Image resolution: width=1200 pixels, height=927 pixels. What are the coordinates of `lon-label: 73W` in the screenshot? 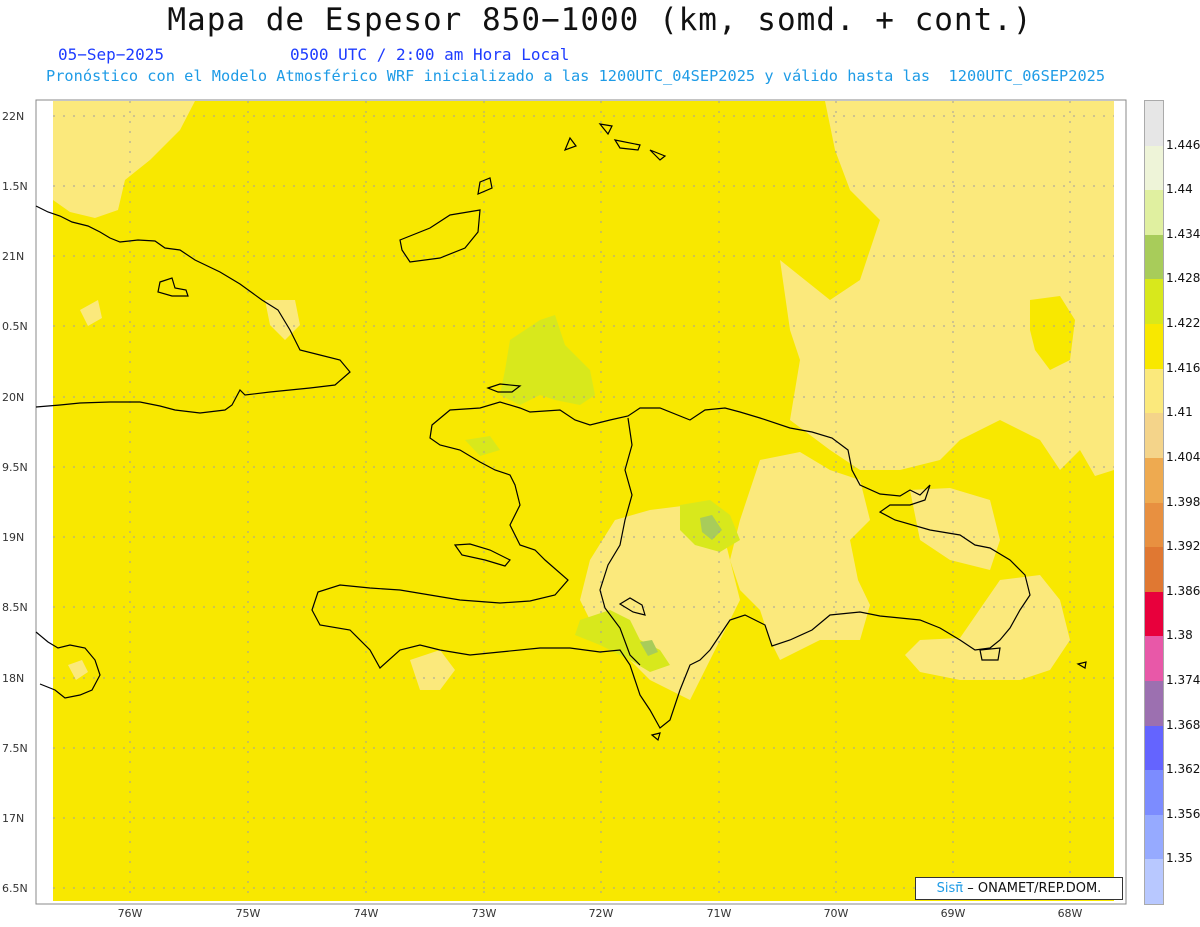 It's located at (484, 913).